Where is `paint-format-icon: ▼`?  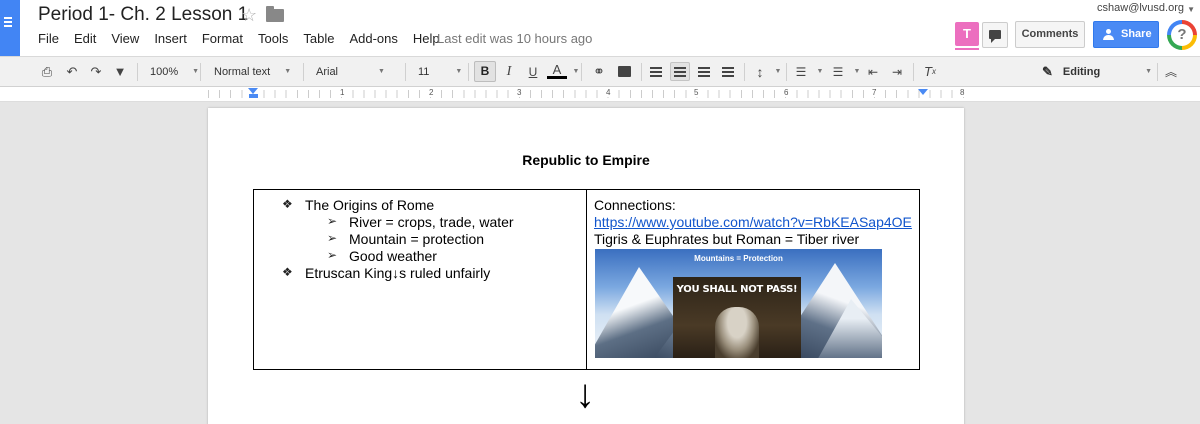
paint-format-icon: ▼ is located at coordinates (120, 71).